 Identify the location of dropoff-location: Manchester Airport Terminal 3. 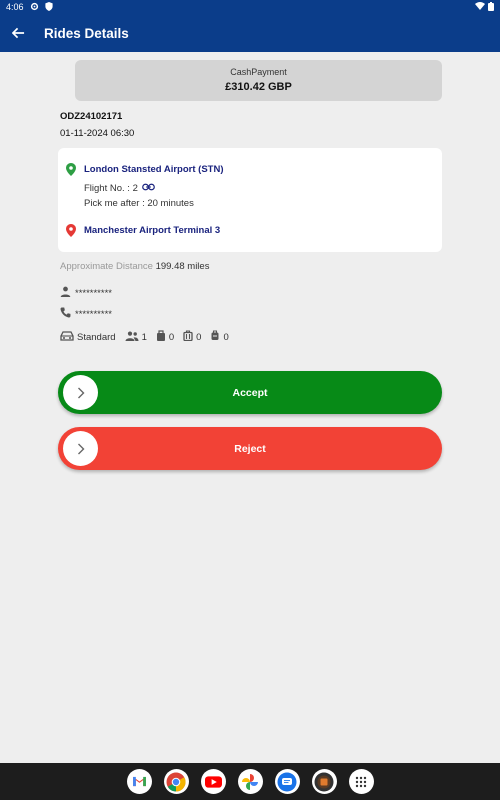
(152, 230).